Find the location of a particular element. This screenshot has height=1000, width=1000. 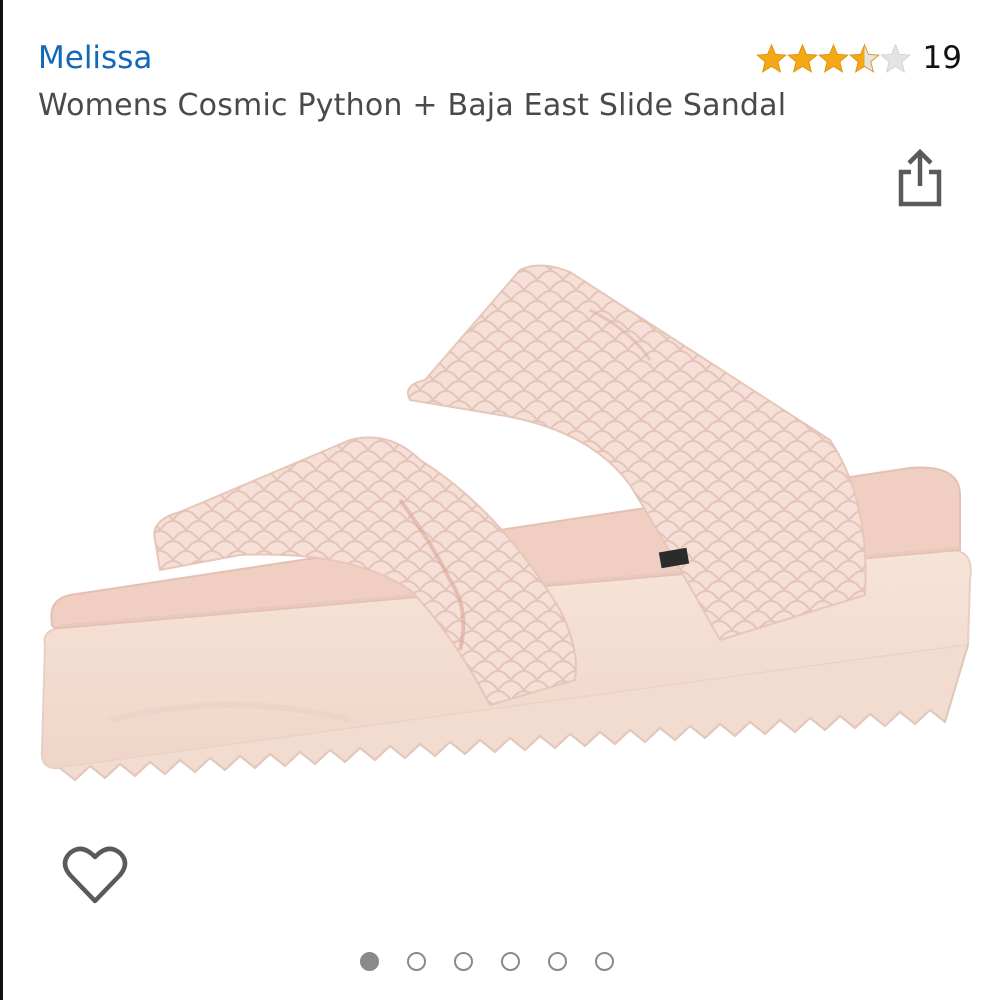

brand-link: Melissa is located at coordinates (95, 58).